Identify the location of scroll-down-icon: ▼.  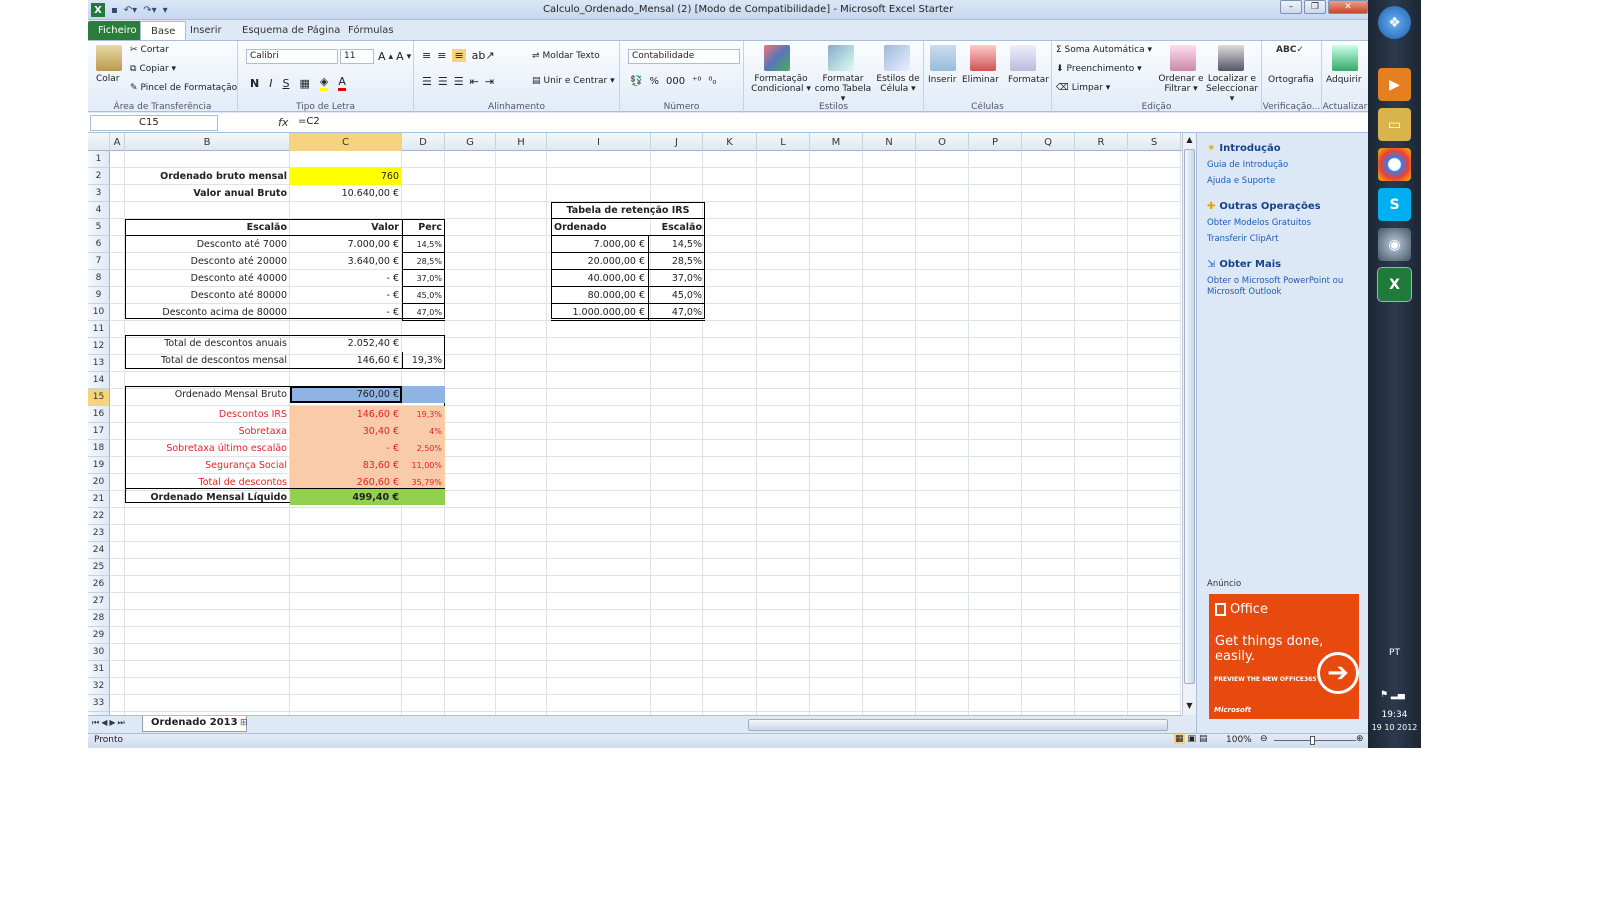
(1189, 707).